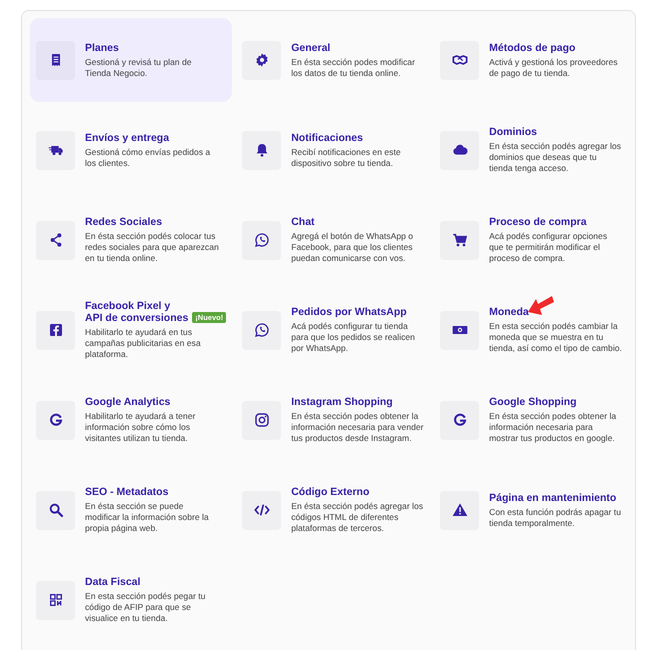 This screenshot has height=650, width=648. I want to click on cart-icon, so click(460, 240).